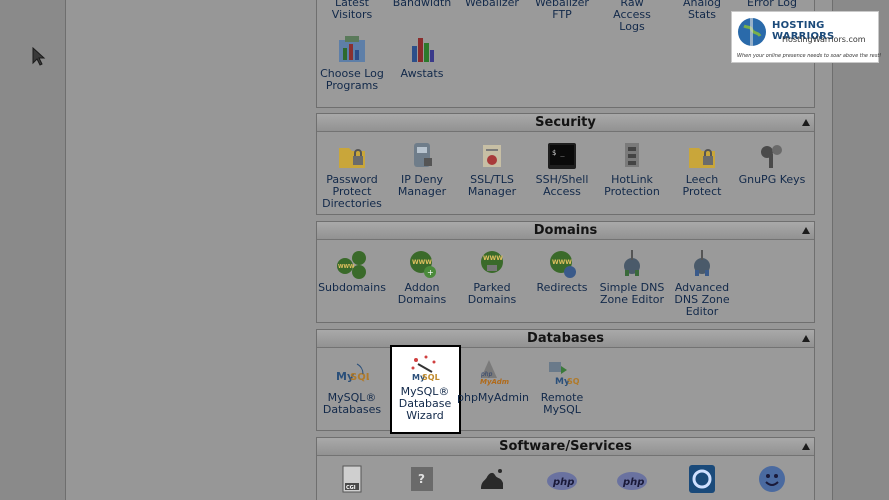 Image resolution: width=889 pixels, height=500 pixels. I want to click on smiley-icon, so click(772, 479).